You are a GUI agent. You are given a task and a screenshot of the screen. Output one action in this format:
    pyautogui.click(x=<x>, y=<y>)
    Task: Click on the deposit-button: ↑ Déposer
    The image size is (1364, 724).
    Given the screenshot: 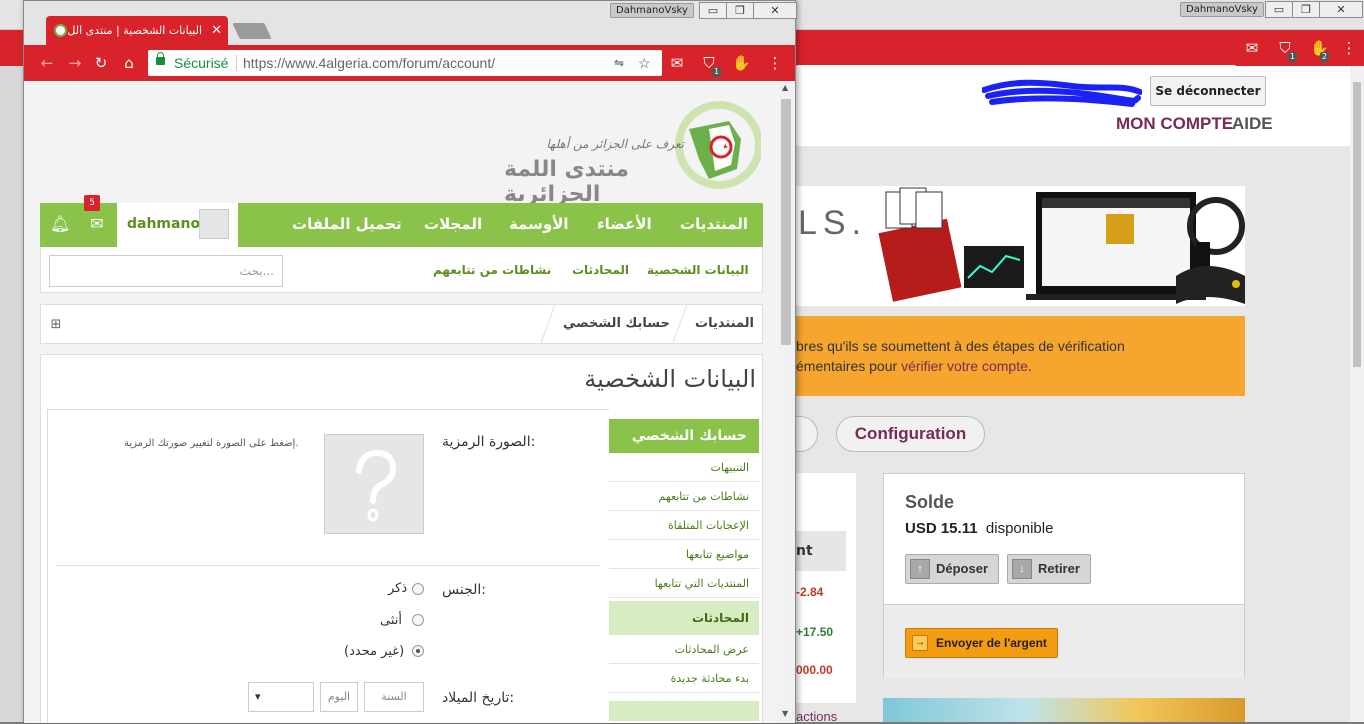 What is the action you would take?
    pyautogui.click(x=952, y=569)
    